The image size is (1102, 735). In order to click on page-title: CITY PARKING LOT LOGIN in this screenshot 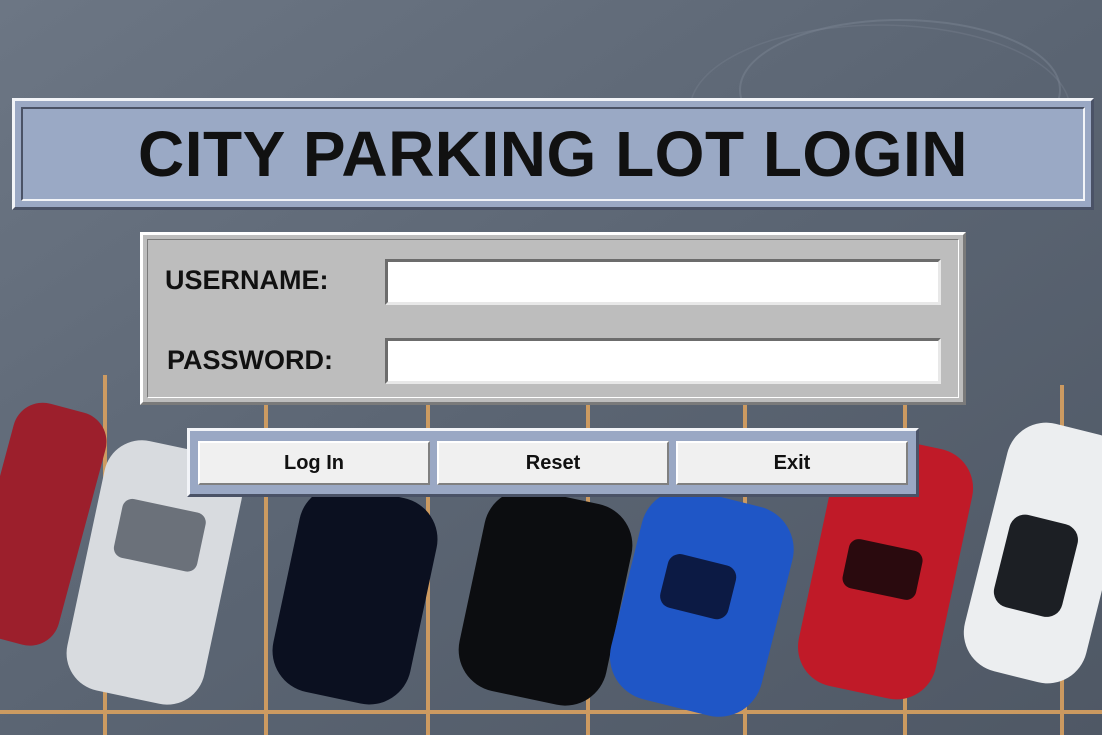, I will do `click(553, 154)`.